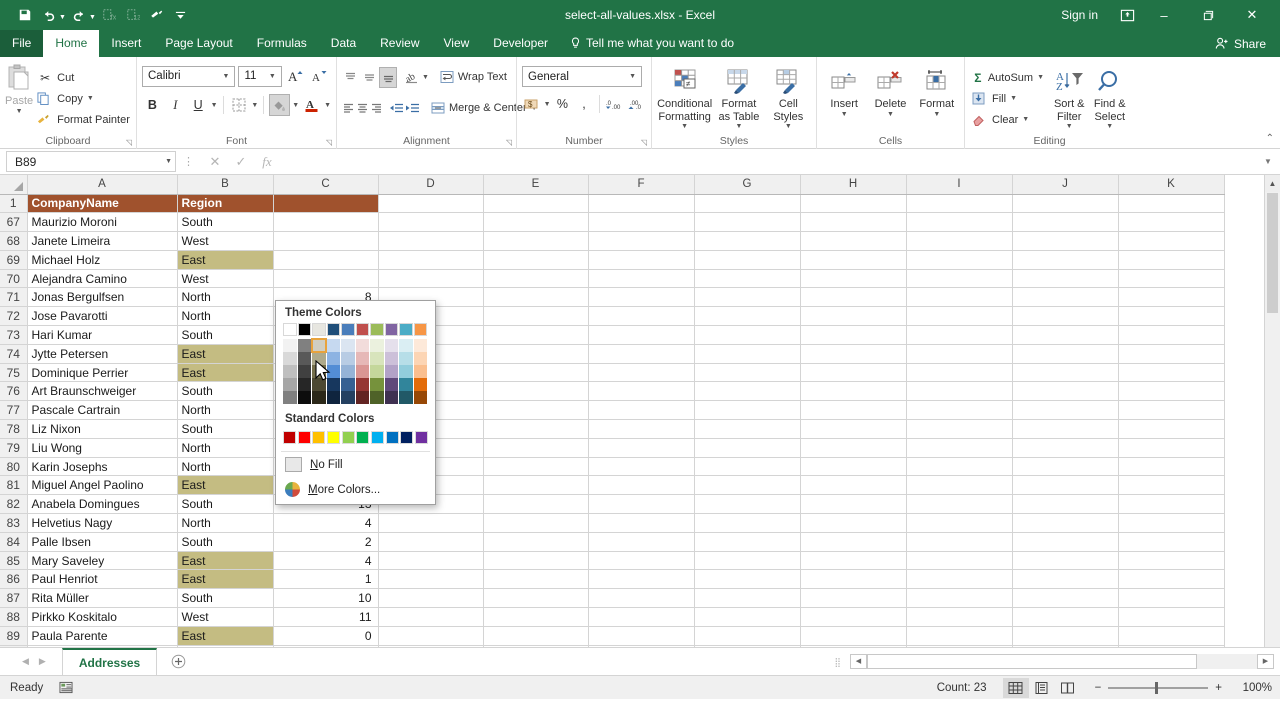  Describe the element at coordinates (109, 15) in the screenshot. I see `sort-ascending-icon: fx` at that location.